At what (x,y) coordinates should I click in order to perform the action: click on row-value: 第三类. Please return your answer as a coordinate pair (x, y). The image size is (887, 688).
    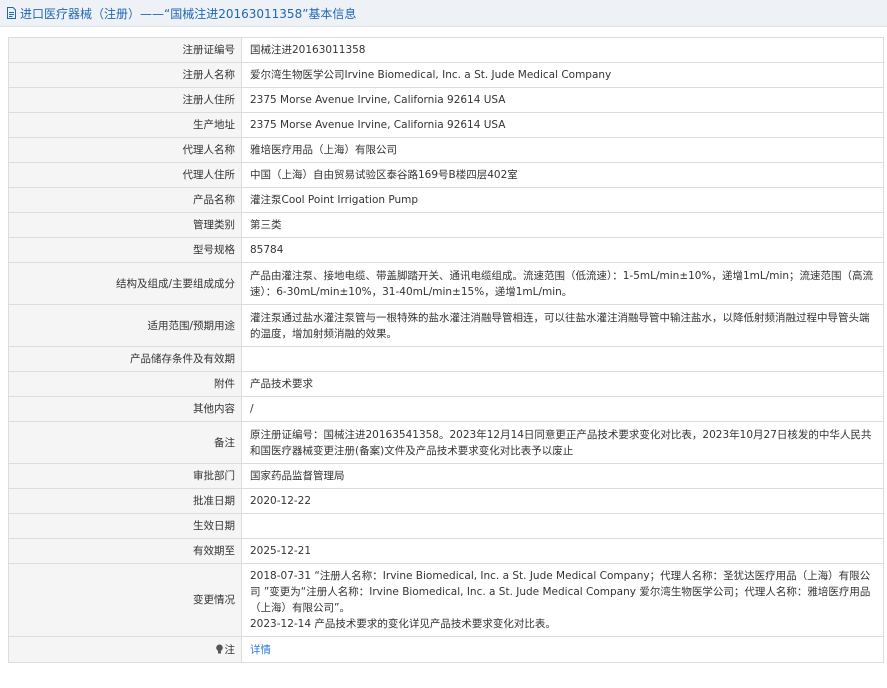
    Looking at the image, I should click on (562, 225).